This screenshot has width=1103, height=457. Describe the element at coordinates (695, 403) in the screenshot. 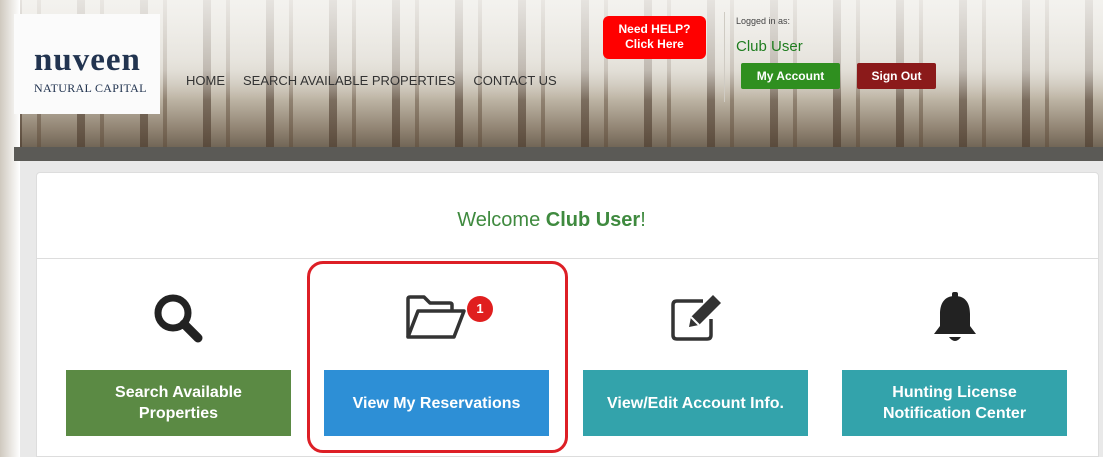

I see `edit-account-button: View/Edit Account Info.` at that location.